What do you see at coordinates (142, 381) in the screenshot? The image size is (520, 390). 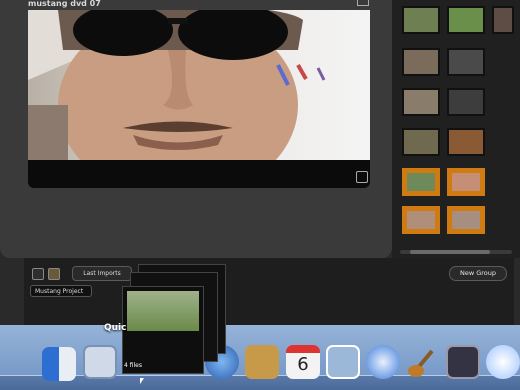 I see `mouse-cursor` at bounding box center [142, 381].